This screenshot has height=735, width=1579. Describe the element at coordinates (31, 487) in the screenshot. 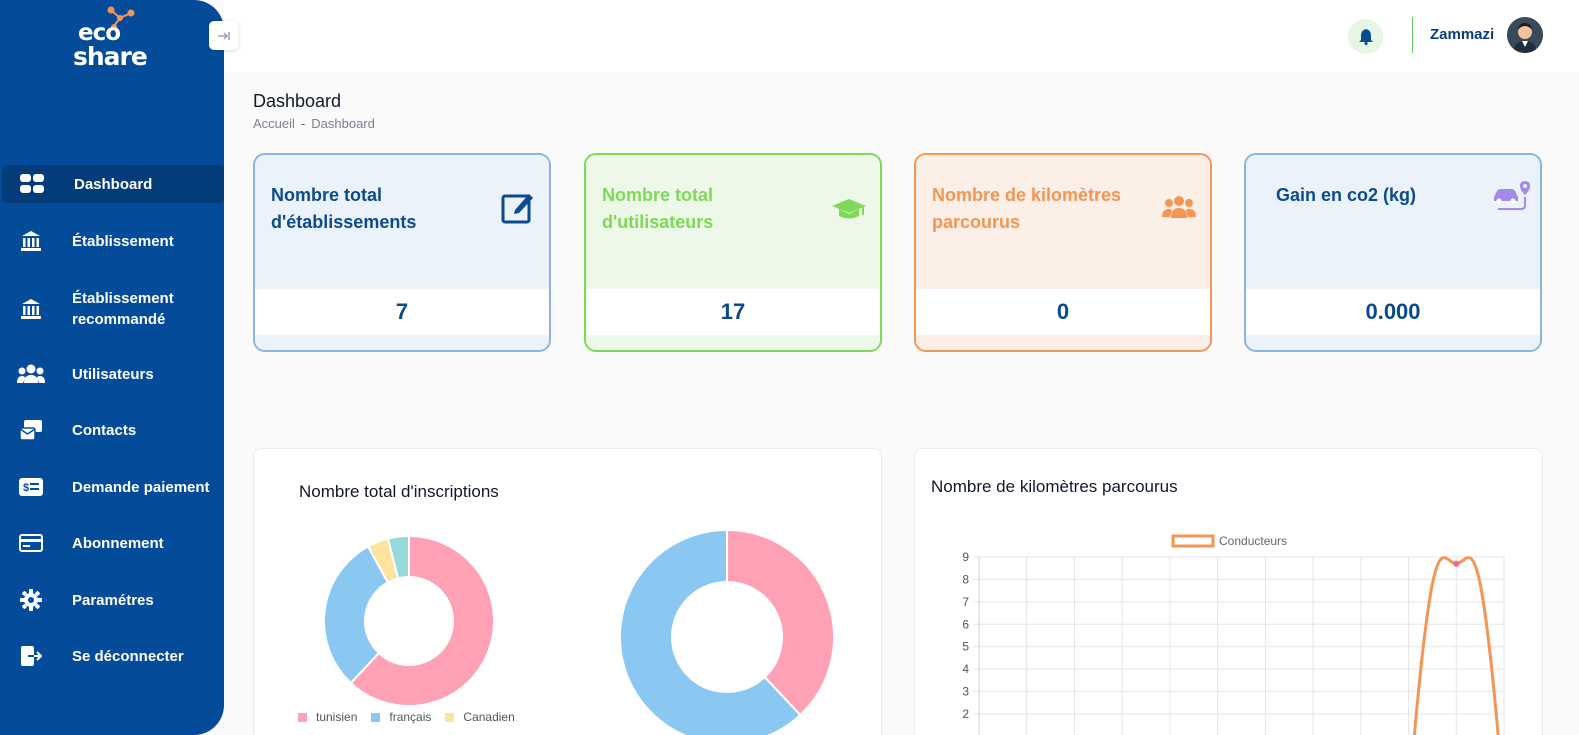

I see `money-bill-icon: $` at that location.